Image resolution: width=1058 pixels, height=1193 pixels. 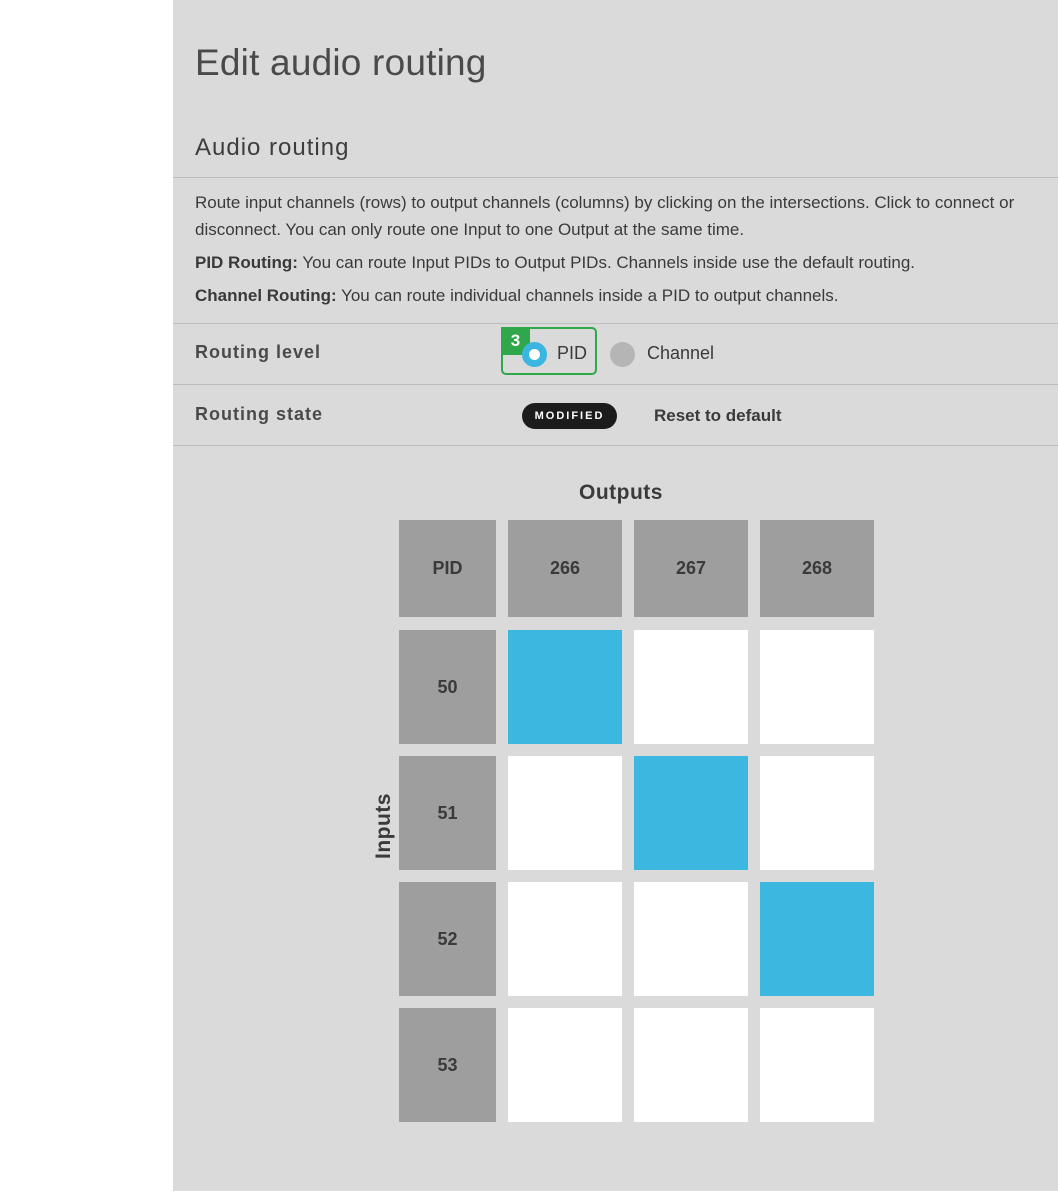 I want to click on inputs-axis-label: Inputs, so click(x=383, y=826).